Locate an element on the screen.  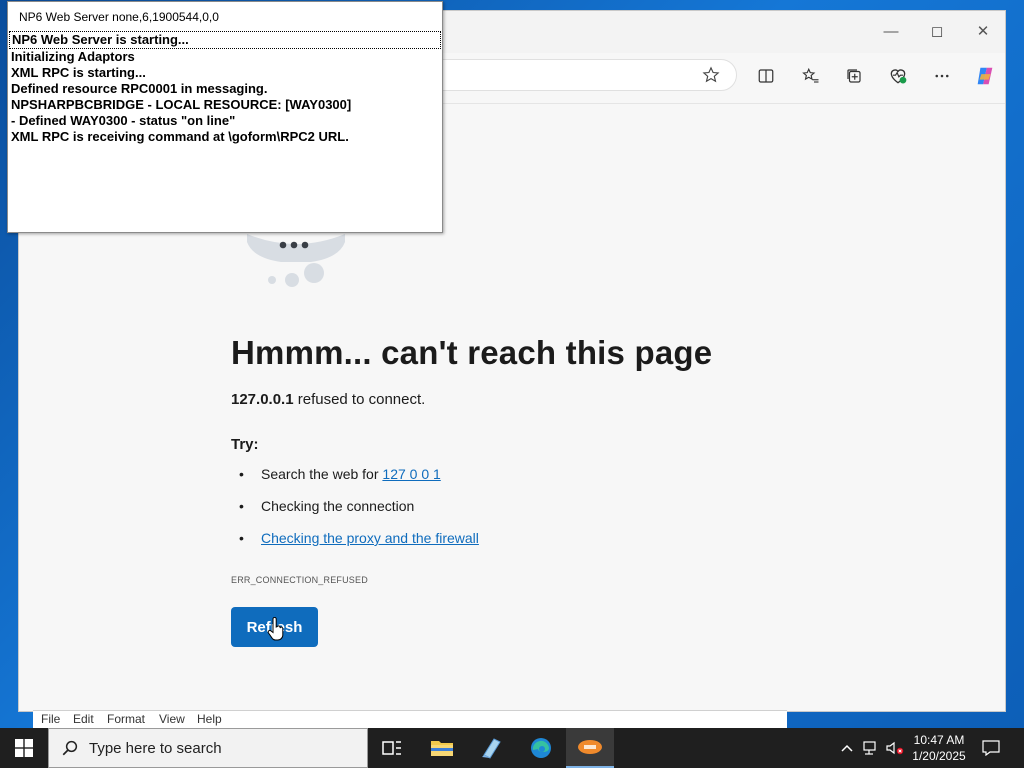
error-code: ERR_CONNECTION_REFUSED is located at coordinates (299, 580).